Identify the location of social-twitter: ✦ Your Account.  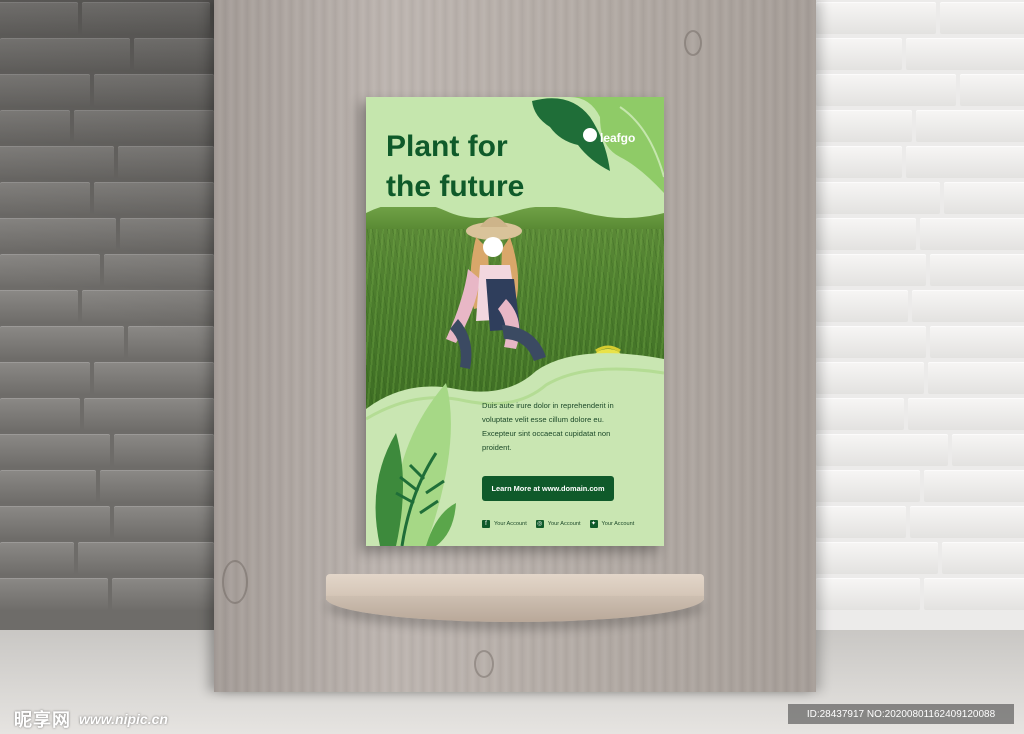
(612, 524).